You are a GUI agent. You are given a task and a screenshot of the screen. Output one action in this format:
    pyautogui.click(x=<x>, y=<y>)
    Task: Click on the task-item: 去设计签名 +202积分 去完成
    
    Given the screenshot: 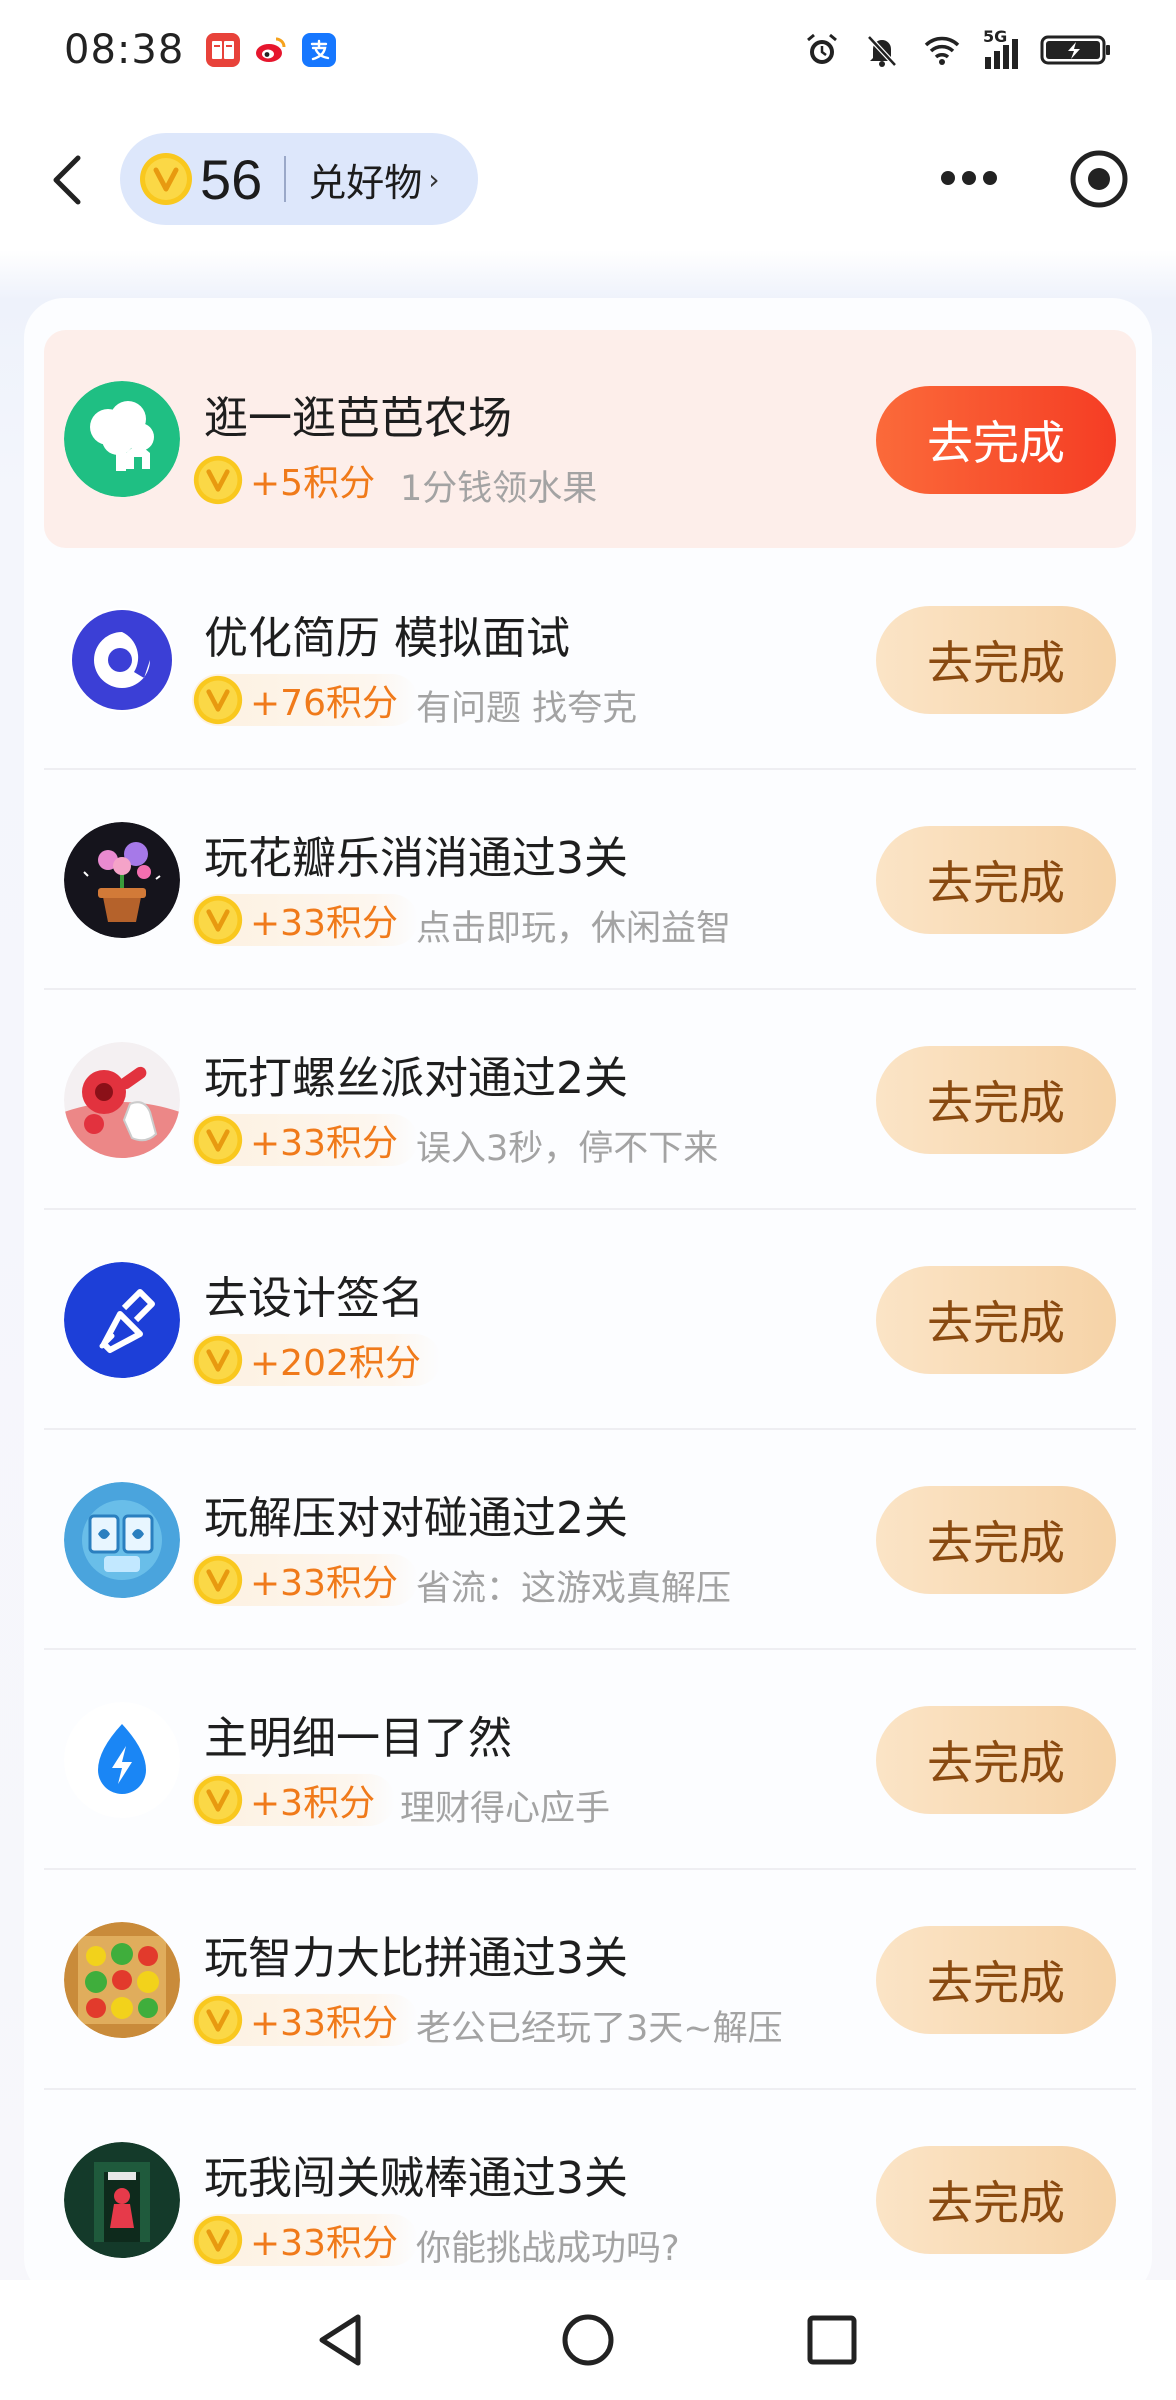 What is the action you would take?
    pyautogui.click(x=590, y=1320)
    